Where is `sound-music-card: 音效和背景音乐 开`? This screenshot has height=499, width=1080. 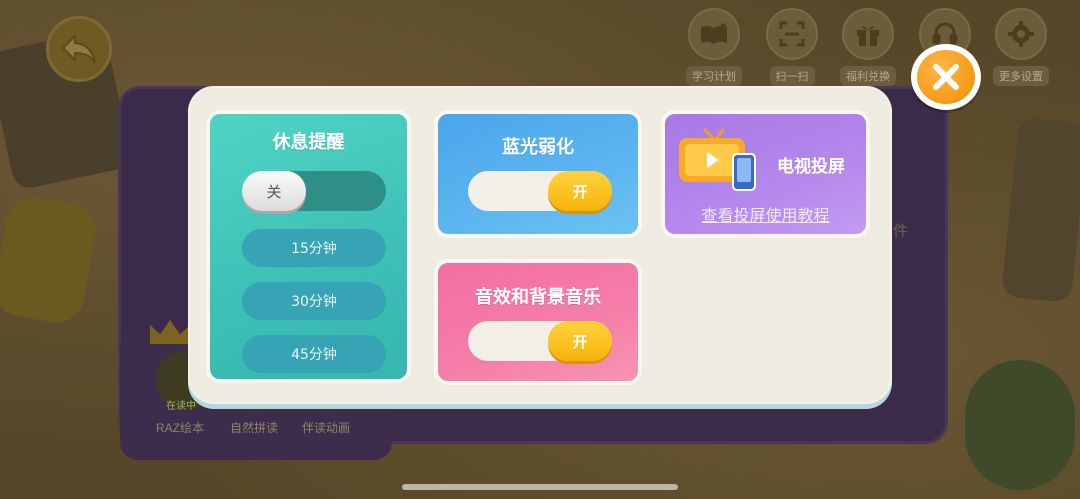
sound-music-card: 音效和背景音乐 开 is located at coordinates (538, 322).